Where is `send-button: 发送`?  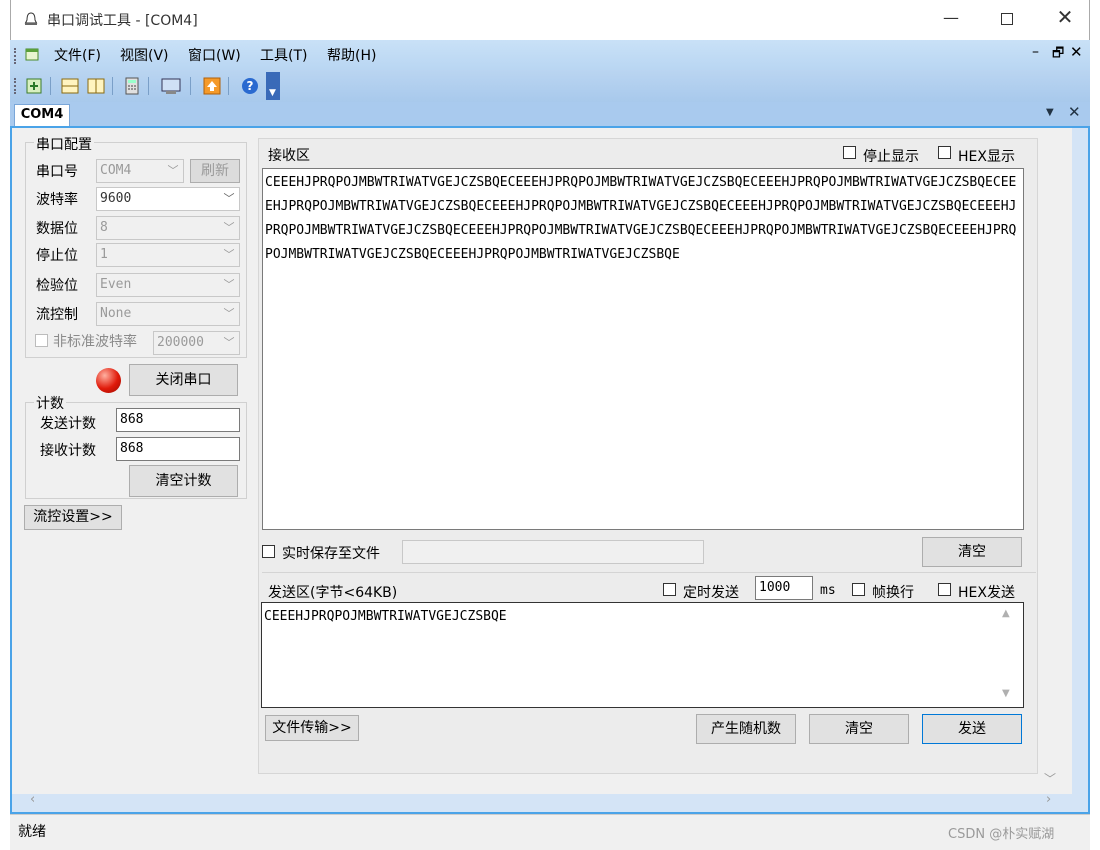 send-button: 发送 is located at coordinates (972, 729).